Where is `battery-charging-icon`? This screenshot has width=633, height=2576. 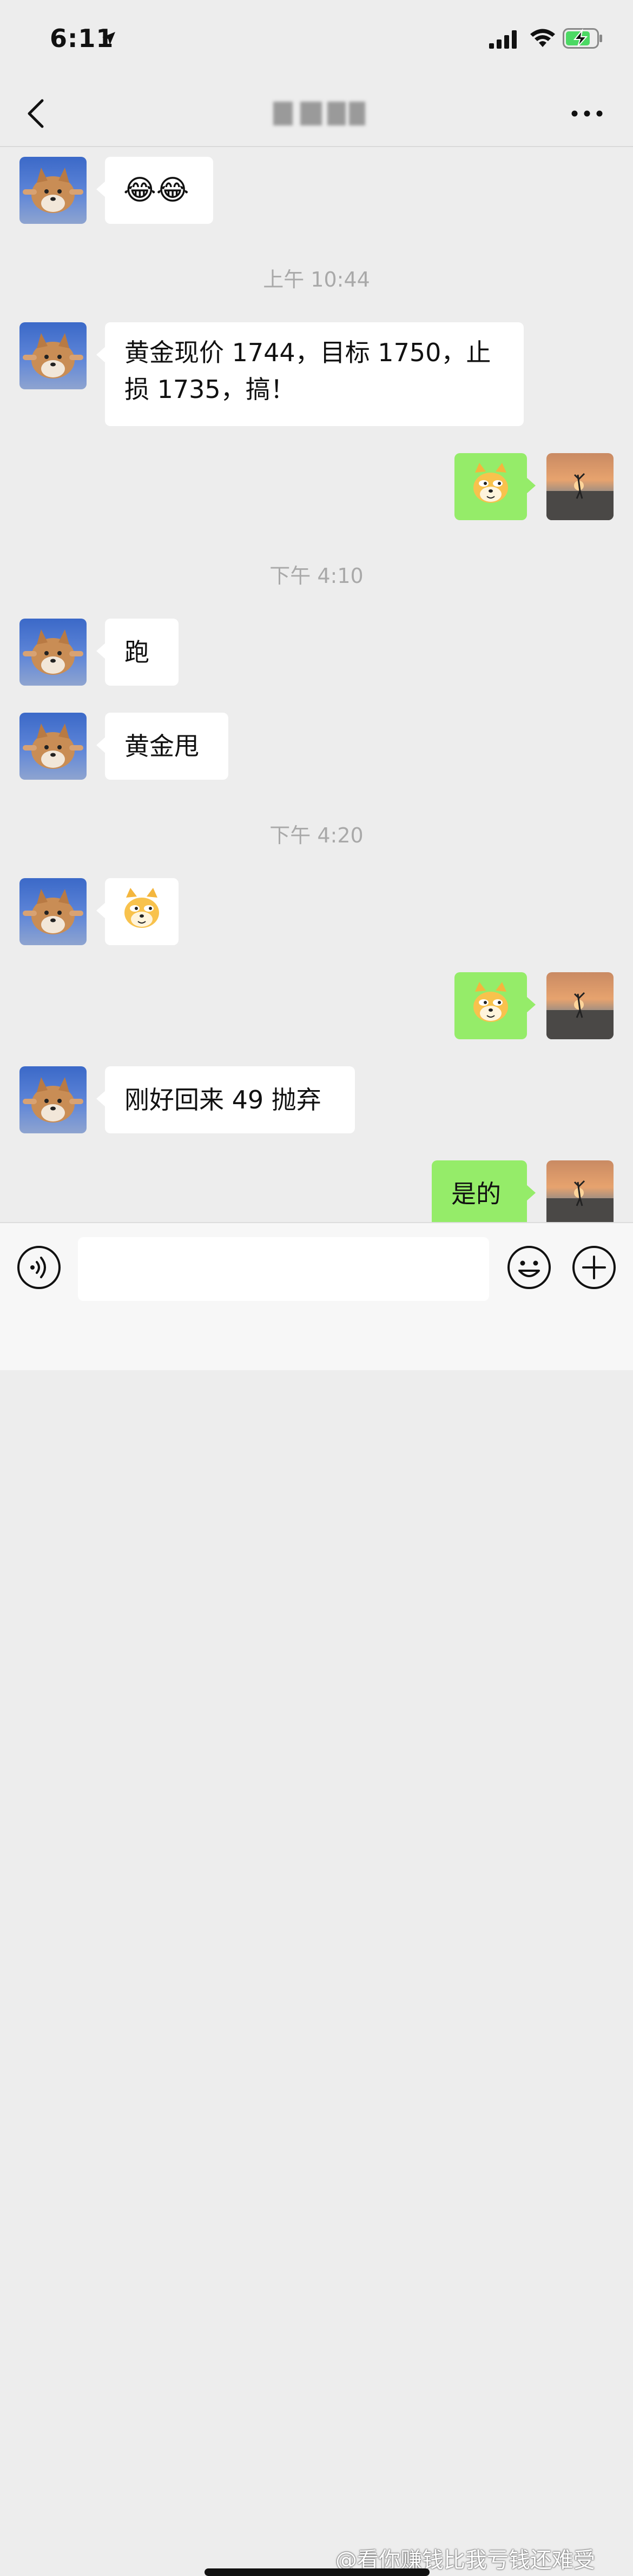 battery-charging-icon is located at coordinates (582, 38).